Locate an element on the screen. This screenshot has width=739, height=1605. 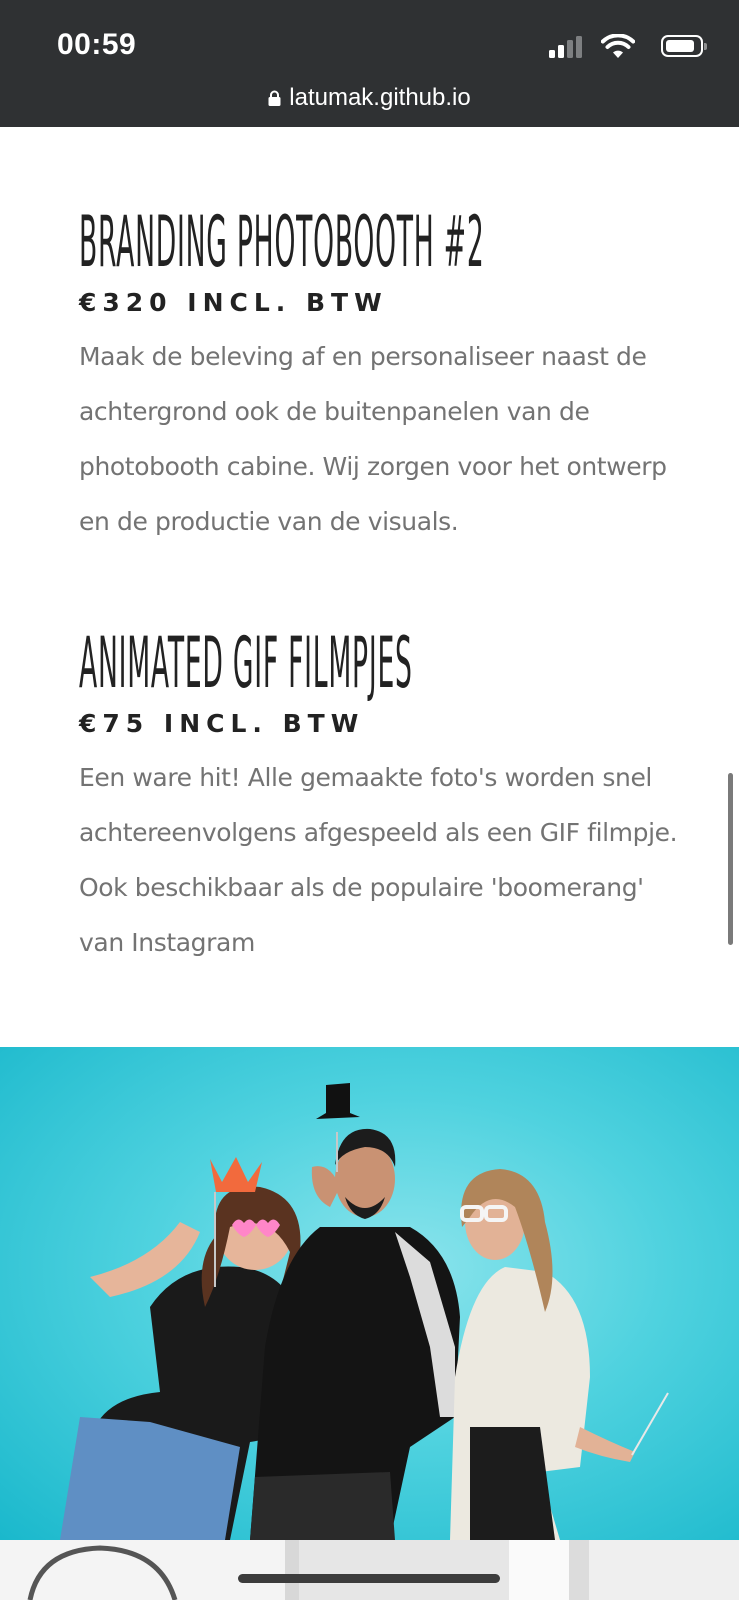
next-section-preview is located at coordinates (369, 1570).